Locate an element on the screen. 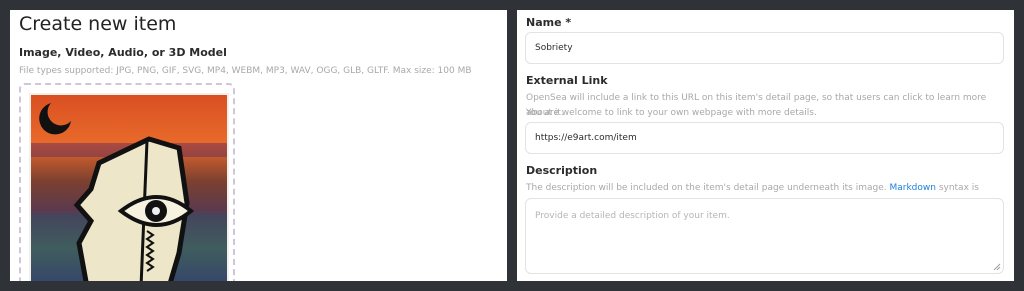 The width and height of the screenshot is (1024, 291). page-title: Create new item is located at coordinates (98, 24).